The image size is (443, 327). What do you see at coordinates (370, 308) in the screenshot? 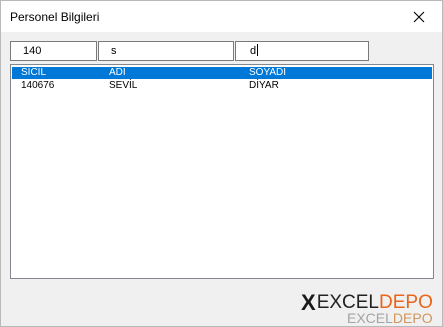
I see `exceldepo-logo: X EXCEL DEPO EXCELDEPO` at bounding box center [370, 308].